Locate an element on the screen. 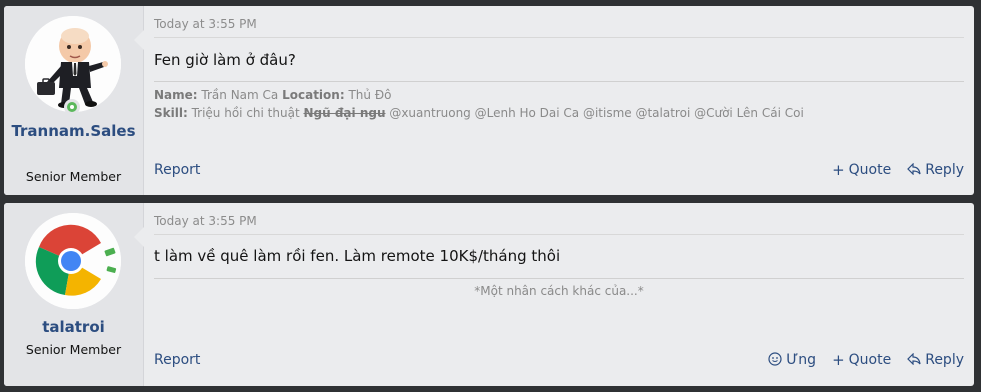 The image size is (981, 392). chrome-pacman-avatar-icon is located at coordinates (73, 261).